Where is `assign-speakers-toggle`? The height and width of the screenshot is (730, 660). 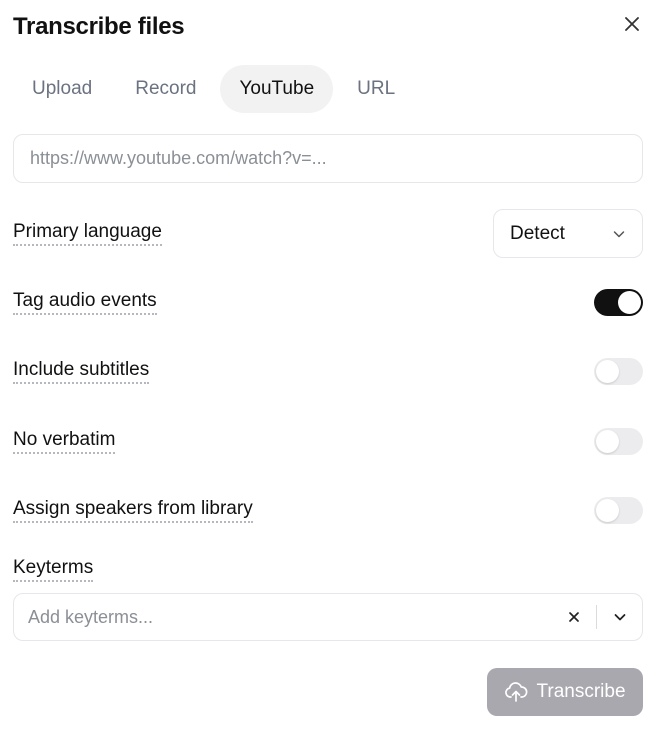 assign-speakers-toggle is located at coordinates (618, 510).